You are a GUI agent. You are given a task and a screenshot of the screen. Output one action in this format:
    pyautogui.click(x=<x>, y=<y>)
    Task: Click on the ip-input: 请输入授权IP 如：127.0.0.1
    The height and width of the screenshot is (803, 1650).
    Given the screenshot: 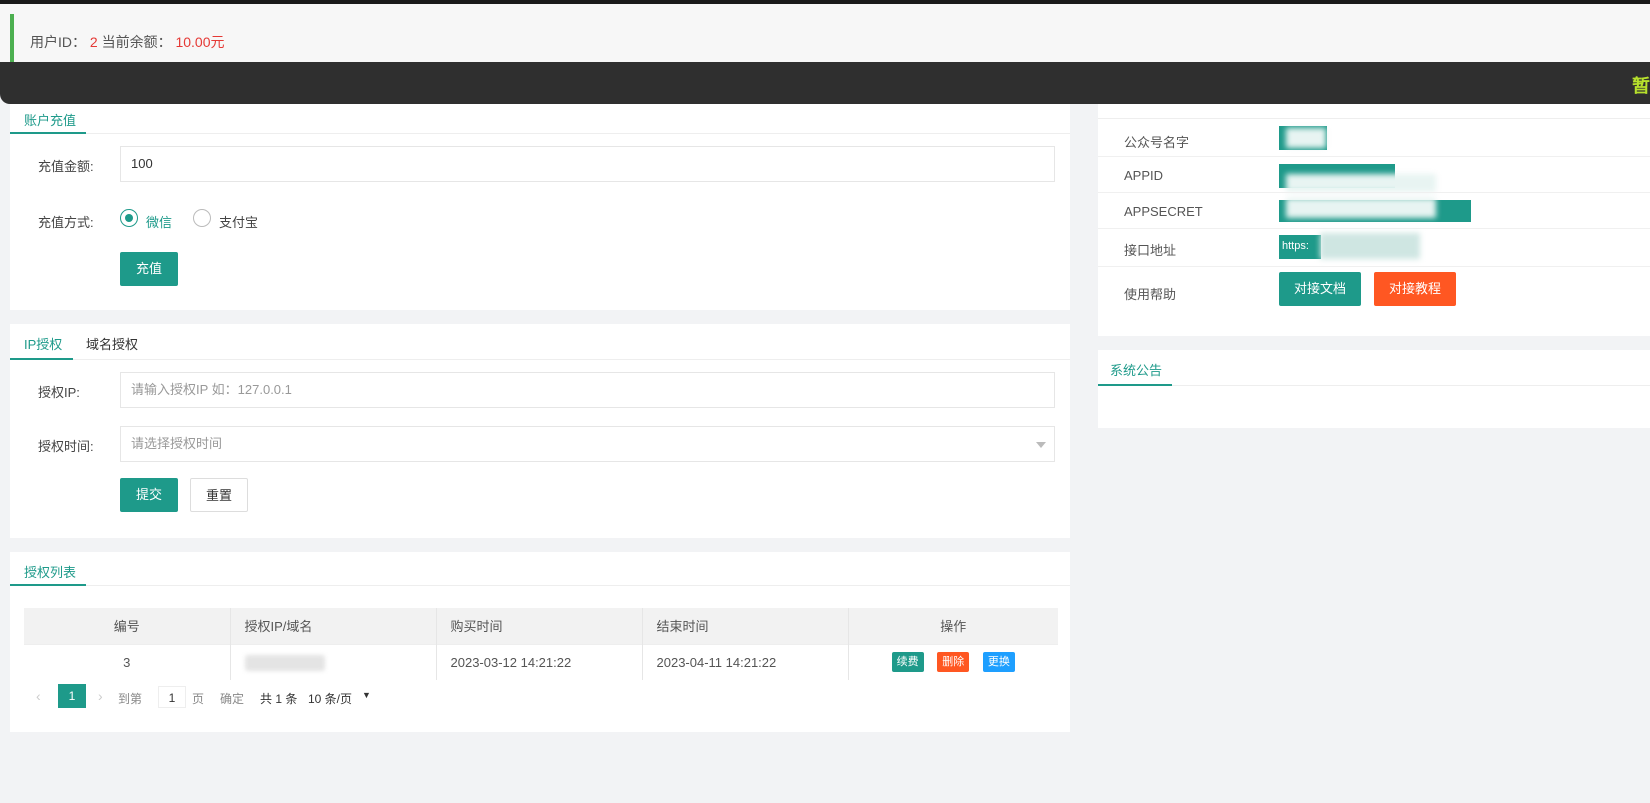 What is the action you would take?
    pyautogui.click(x=587, y=390)
    